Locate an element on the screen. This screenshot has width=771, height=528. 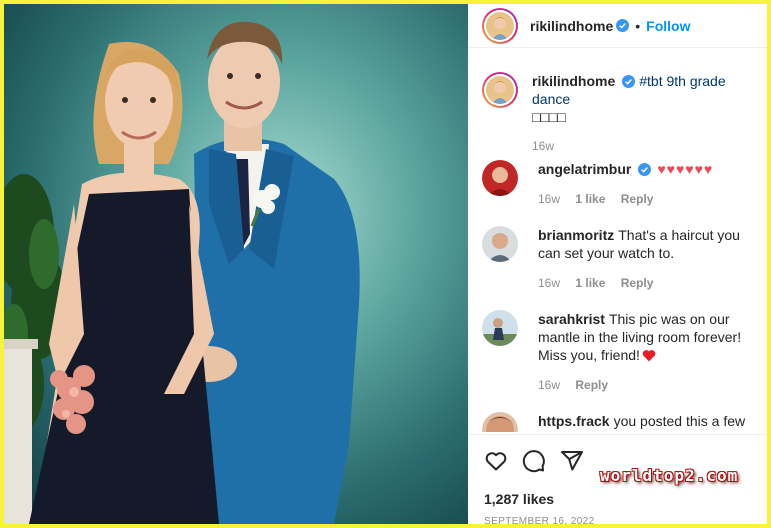
likes-count: 1,287 likes is located at coordinates (519, 499).